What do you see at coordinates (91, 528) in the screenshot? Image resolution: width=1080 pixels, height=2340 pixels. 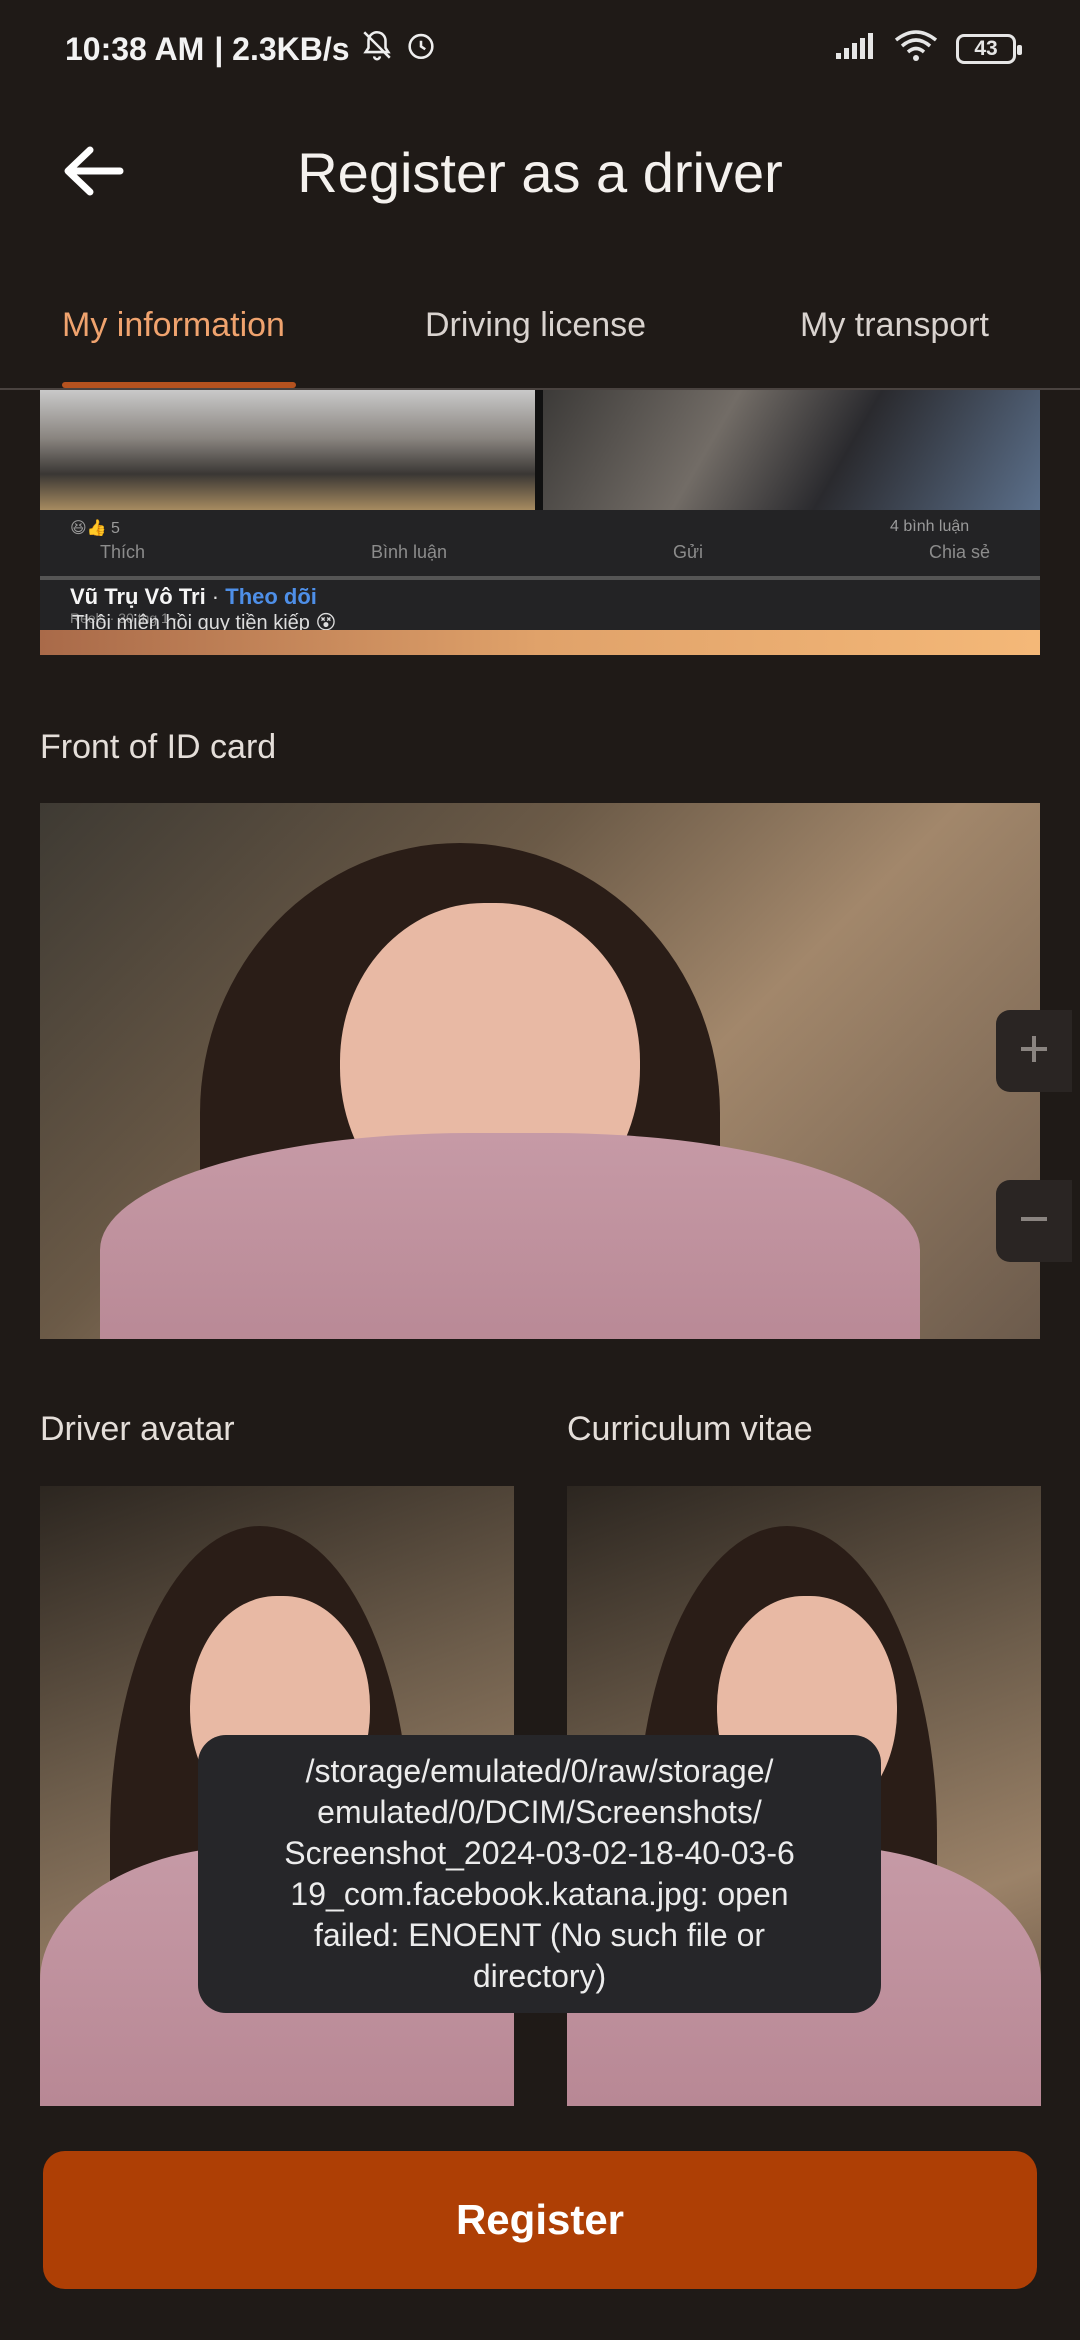 I see `reaction-icons: 😆👍` at bounding box center [91, 528].